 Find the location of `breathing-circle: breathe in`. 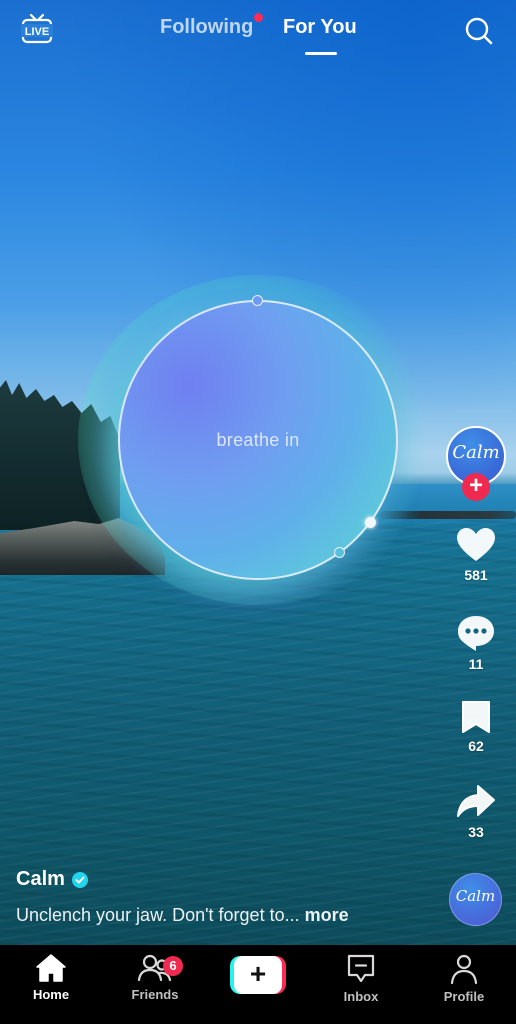

breathing-circle: breathe in is located at coordinates (258, 440).